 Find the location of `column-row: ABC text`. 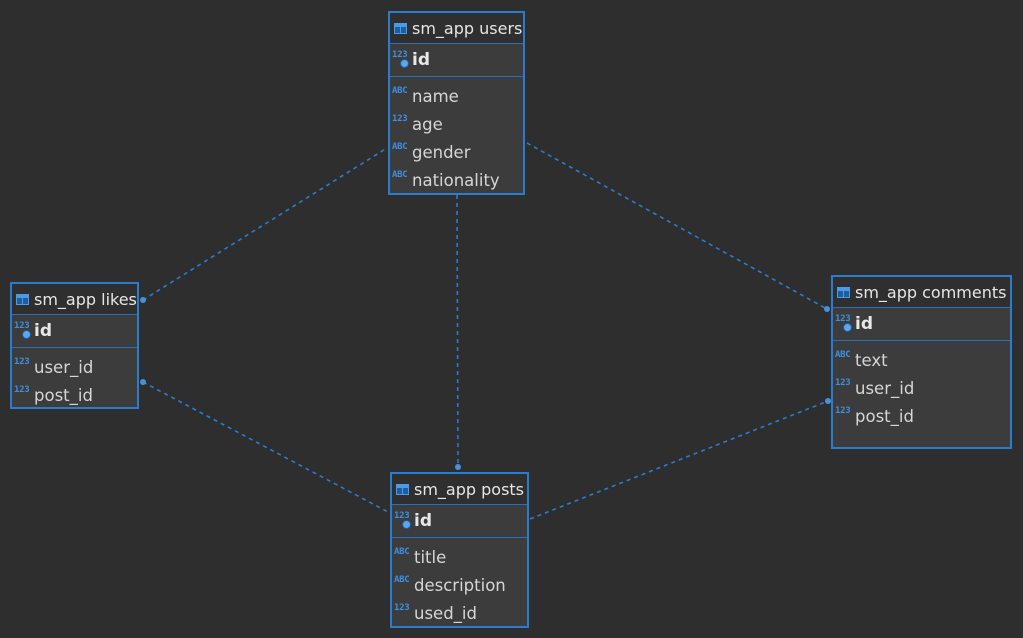

column-row: ABC text is located at coordinates (921, 360).